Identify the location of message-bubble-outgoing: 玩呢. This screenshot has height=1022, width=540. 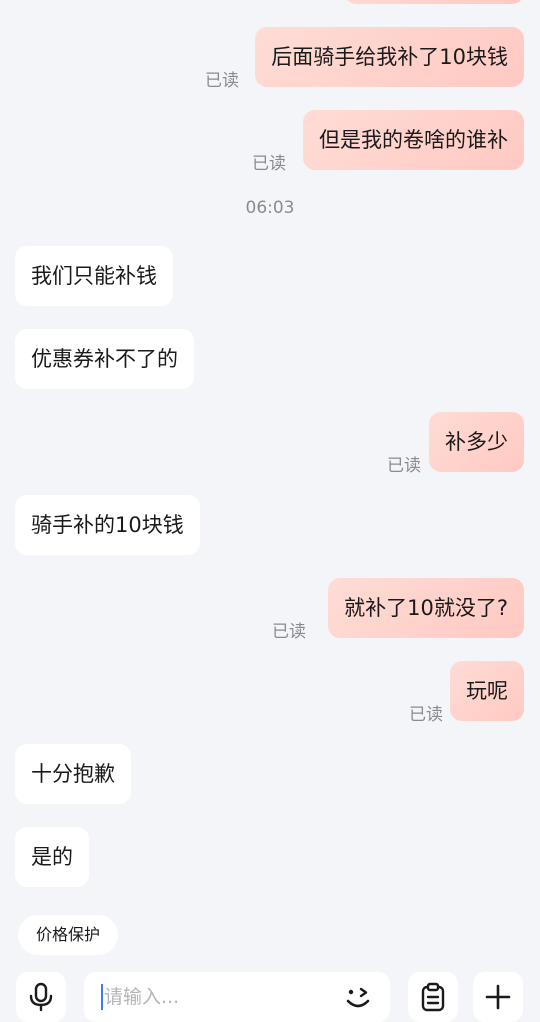
(487, 691).